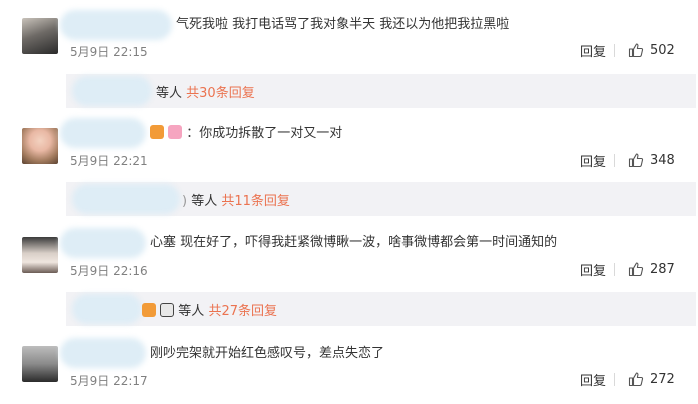 The image size is (698, 404). Describe the element at coordinates (662, 50) in the screenshot. I see `like-count: 502` at that location.